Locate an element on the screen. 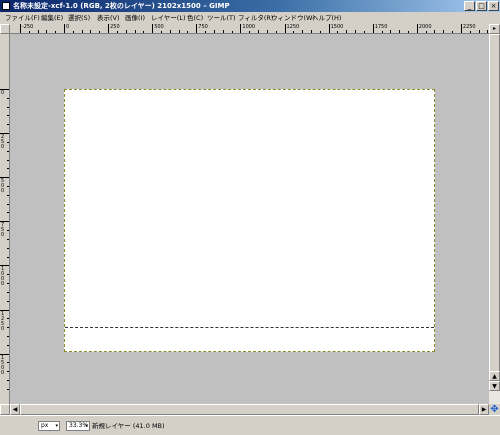 The height and width of the screenshot is (435, 500). menu-tools: ツール(T) is located at coordinates (221, 18).